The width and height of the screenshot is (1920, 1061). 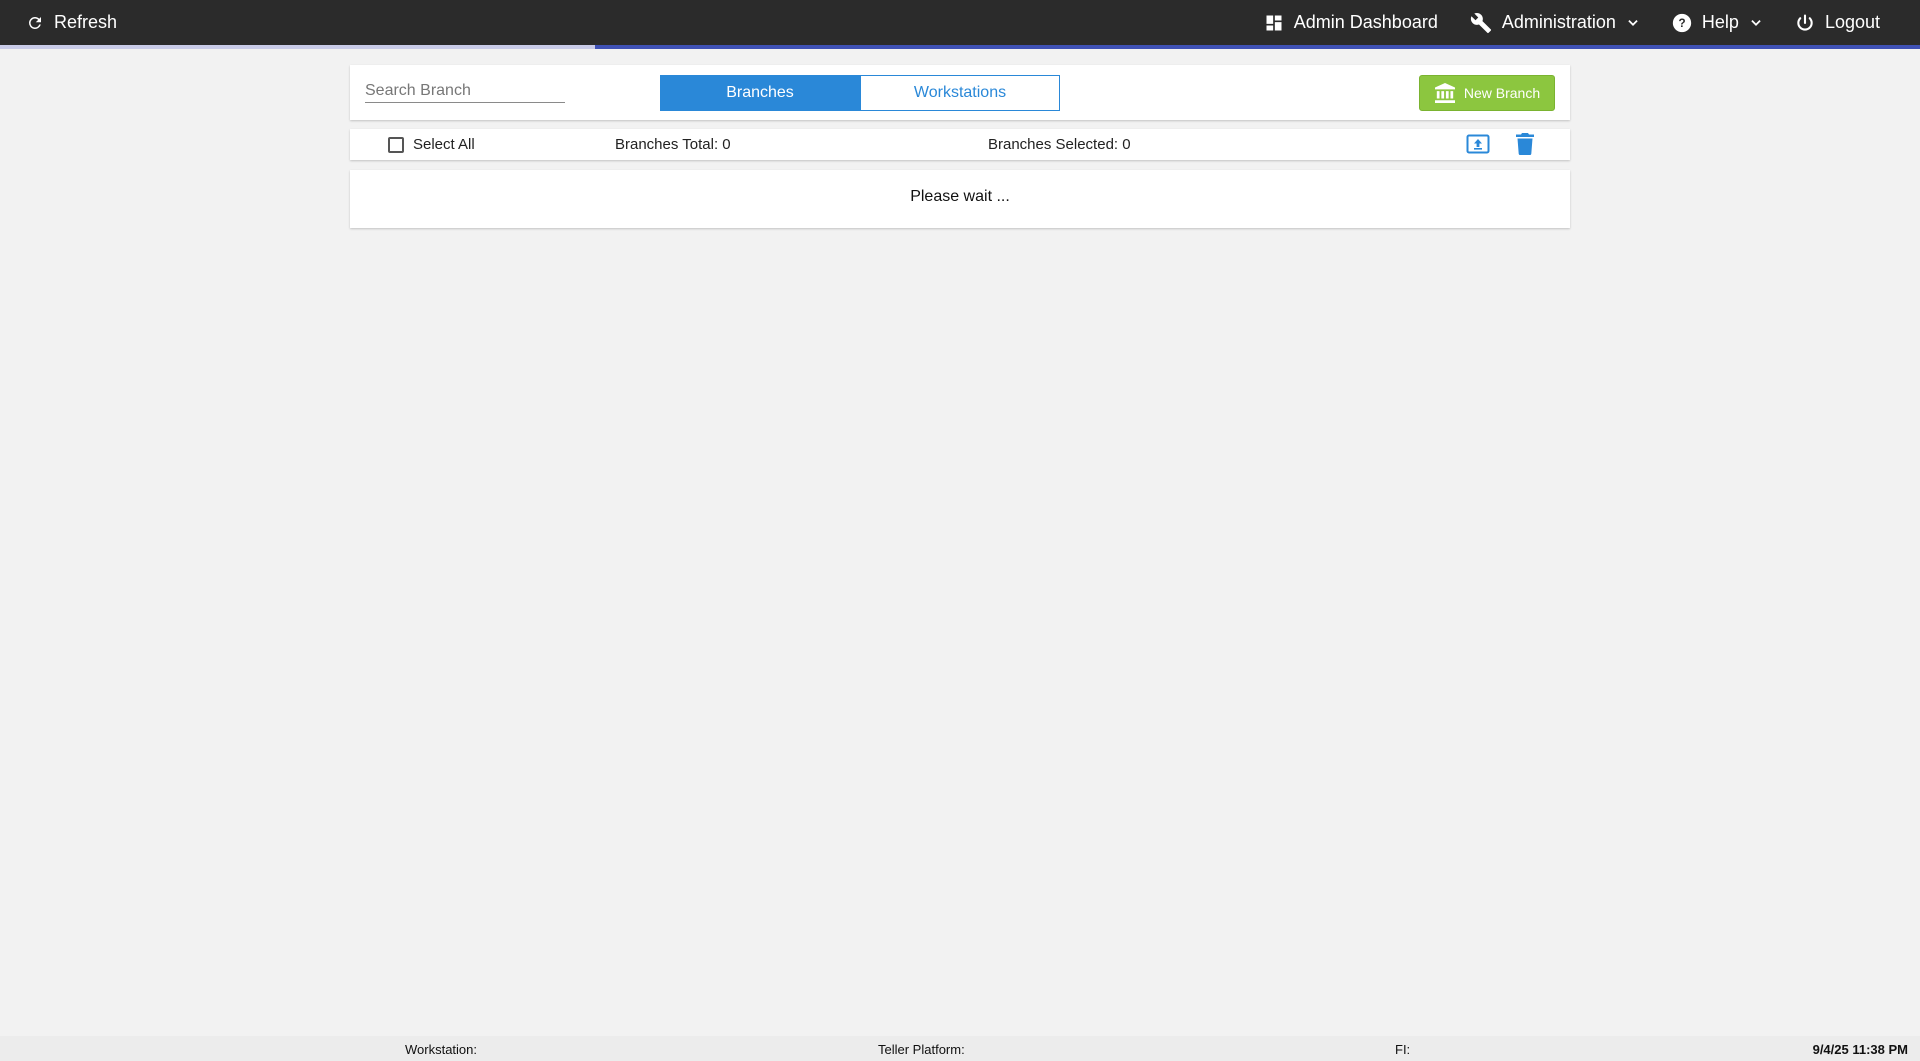 I want to click on loading-progress-bar, so click(x=960, y=47).